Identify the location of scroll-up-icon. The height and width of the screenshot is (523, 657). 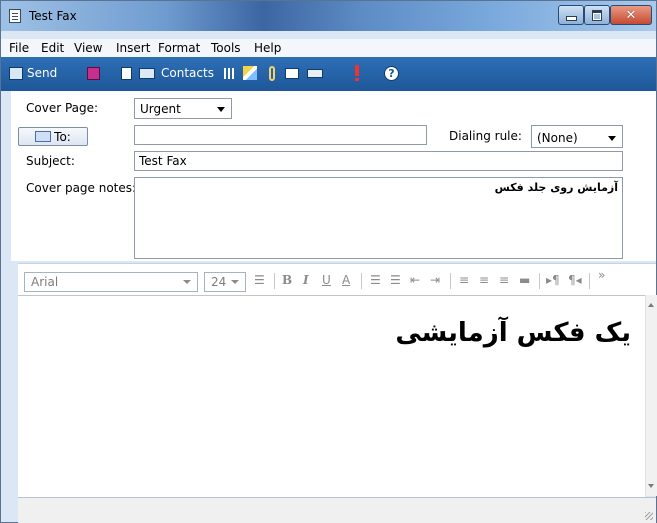
(651, 305).